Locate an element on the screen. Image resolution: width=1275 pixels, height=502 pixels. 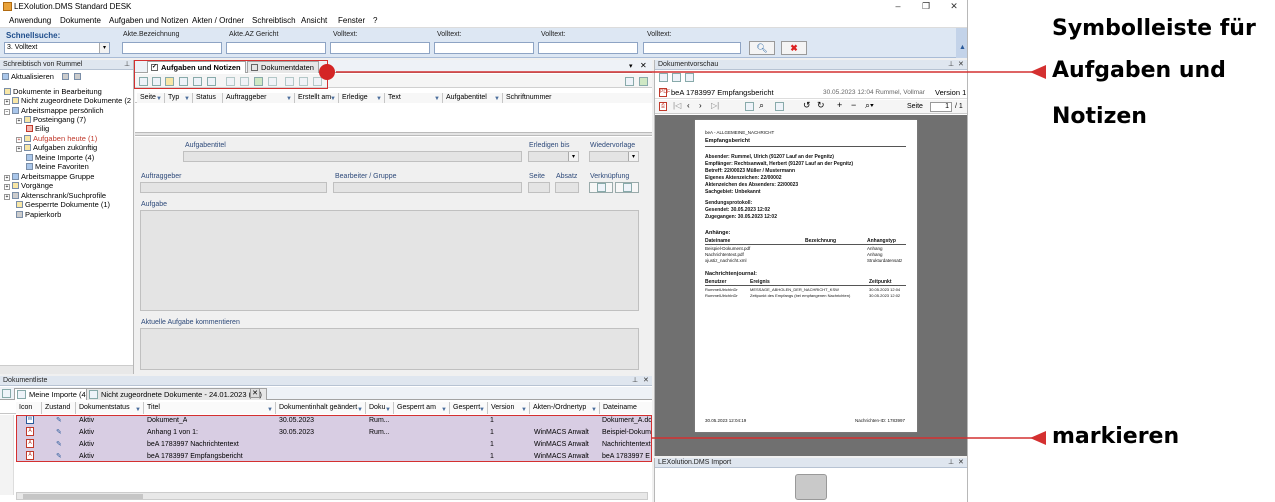
close-import-icon: ✕ is located at coordinates (961, 463).